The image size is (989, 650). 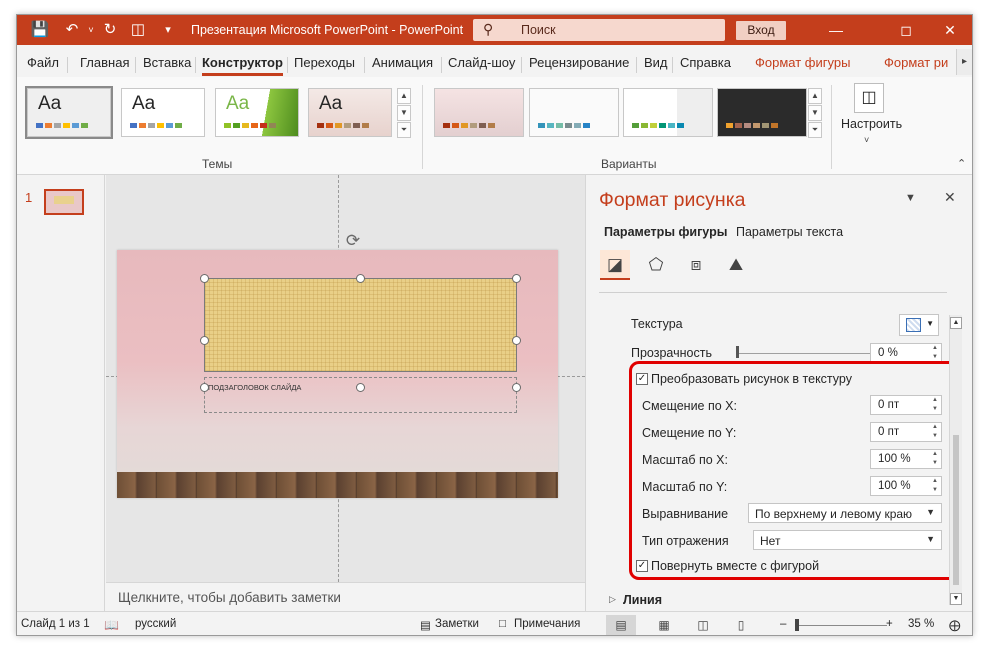 What do you see at coordinates (705, 62) in the screenshot?
I see `tab-help: Справка` at bounding box center [705, 62].